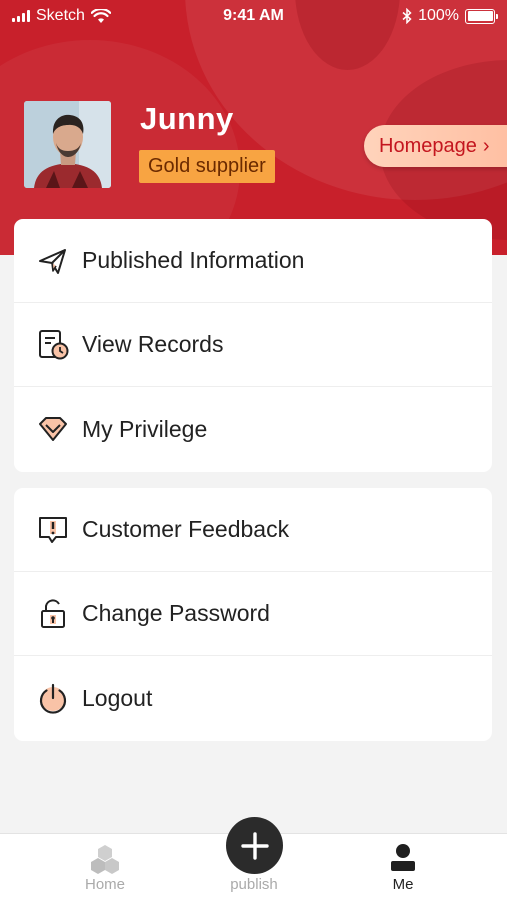 The width and height of the screenshot is (507, 900). Describe the element at coordinates (207, 166) in the screenshot. I see `supplier-badge: Gold supplier` at that location.